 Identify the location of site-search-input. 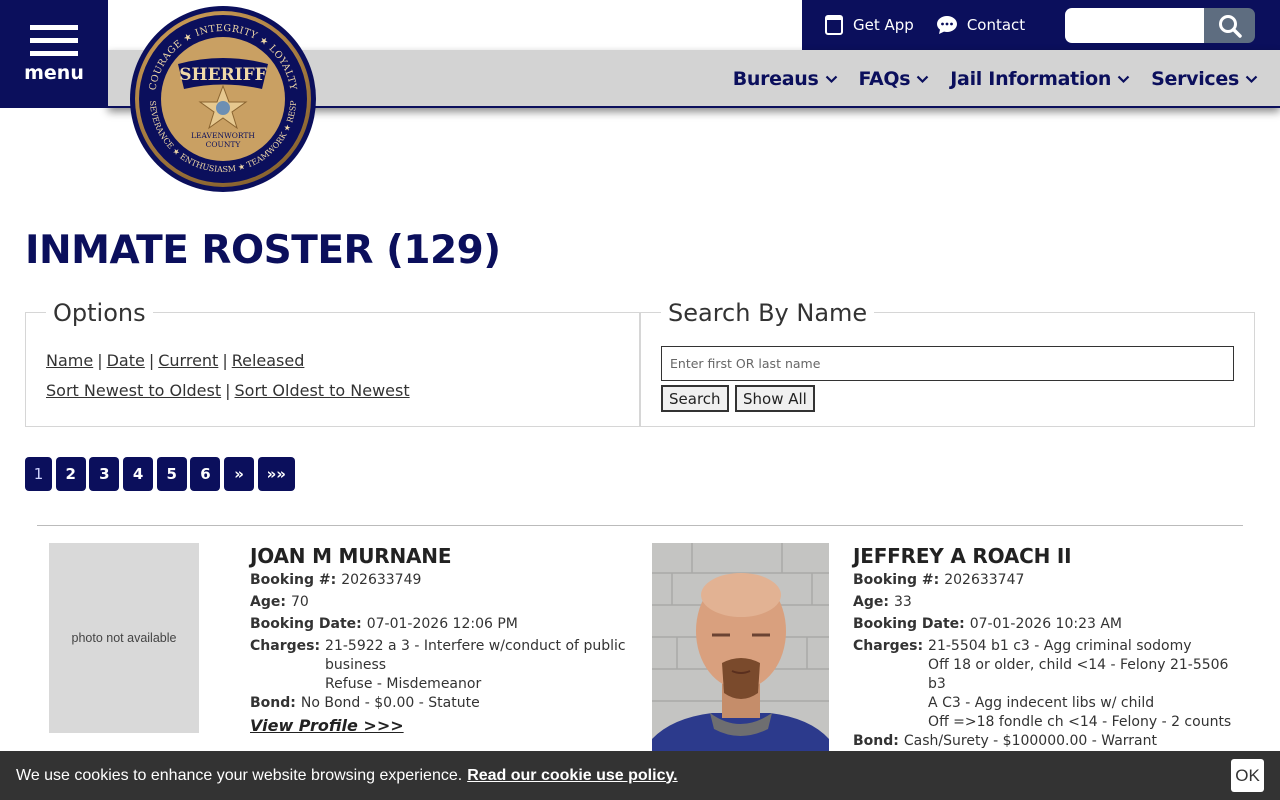
(1134, 25).